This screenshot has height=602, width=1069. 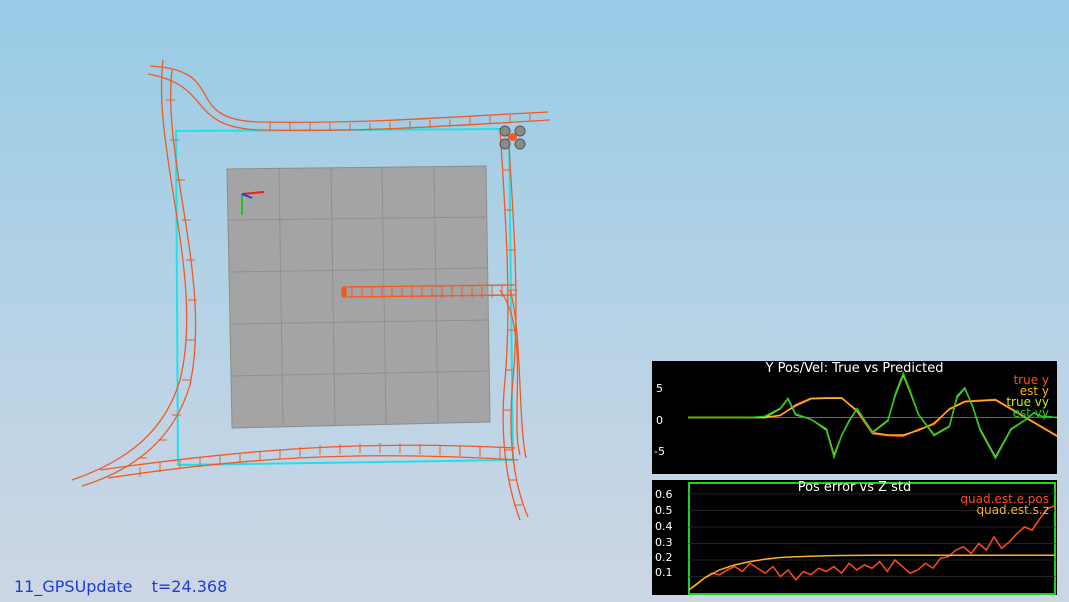 I want to click on y-tick-label: 0.5, so click(x=664, y=510).